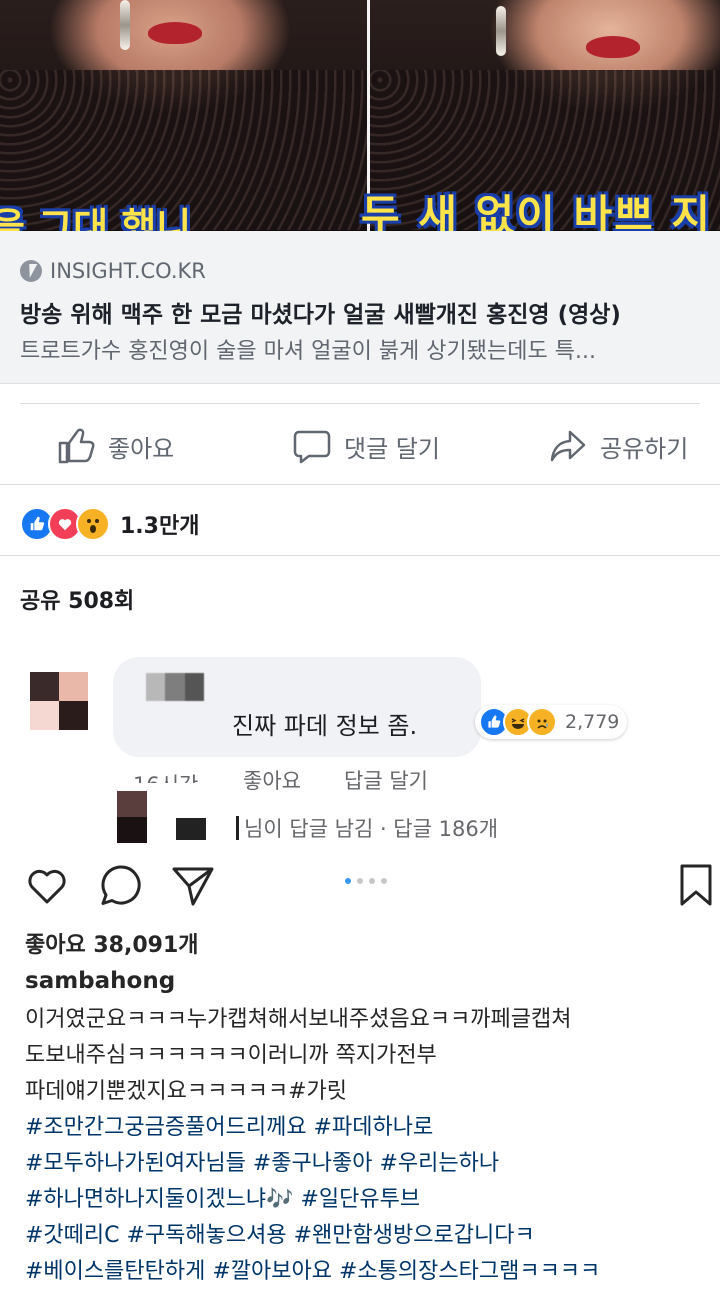  Describe the element at coordinates (175, 687) in the screenshot. I see `commenter-name-blurred` at that location.